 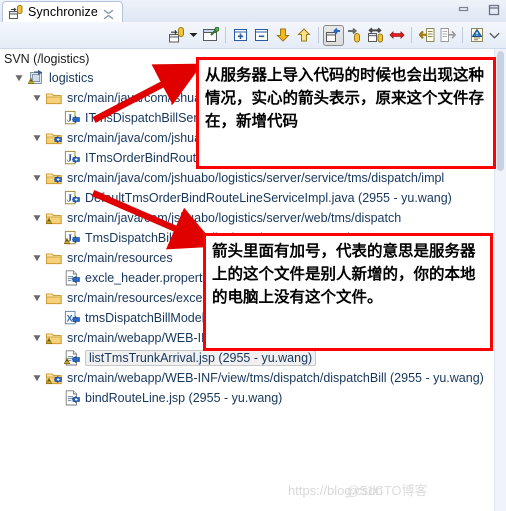 I want to click on tab-synchronize: Synchronize, so click(x=62, y=11).